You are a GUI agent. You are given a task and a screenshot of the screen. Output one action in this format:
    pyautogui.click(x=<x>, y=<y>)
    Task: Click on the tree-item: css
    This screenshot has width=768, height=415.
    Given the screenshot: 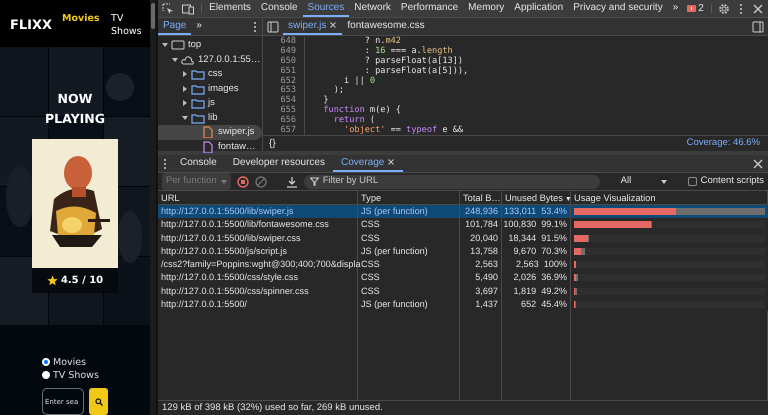 What is the action you would take?
    pyautogui.click(x=210, y=74)
    